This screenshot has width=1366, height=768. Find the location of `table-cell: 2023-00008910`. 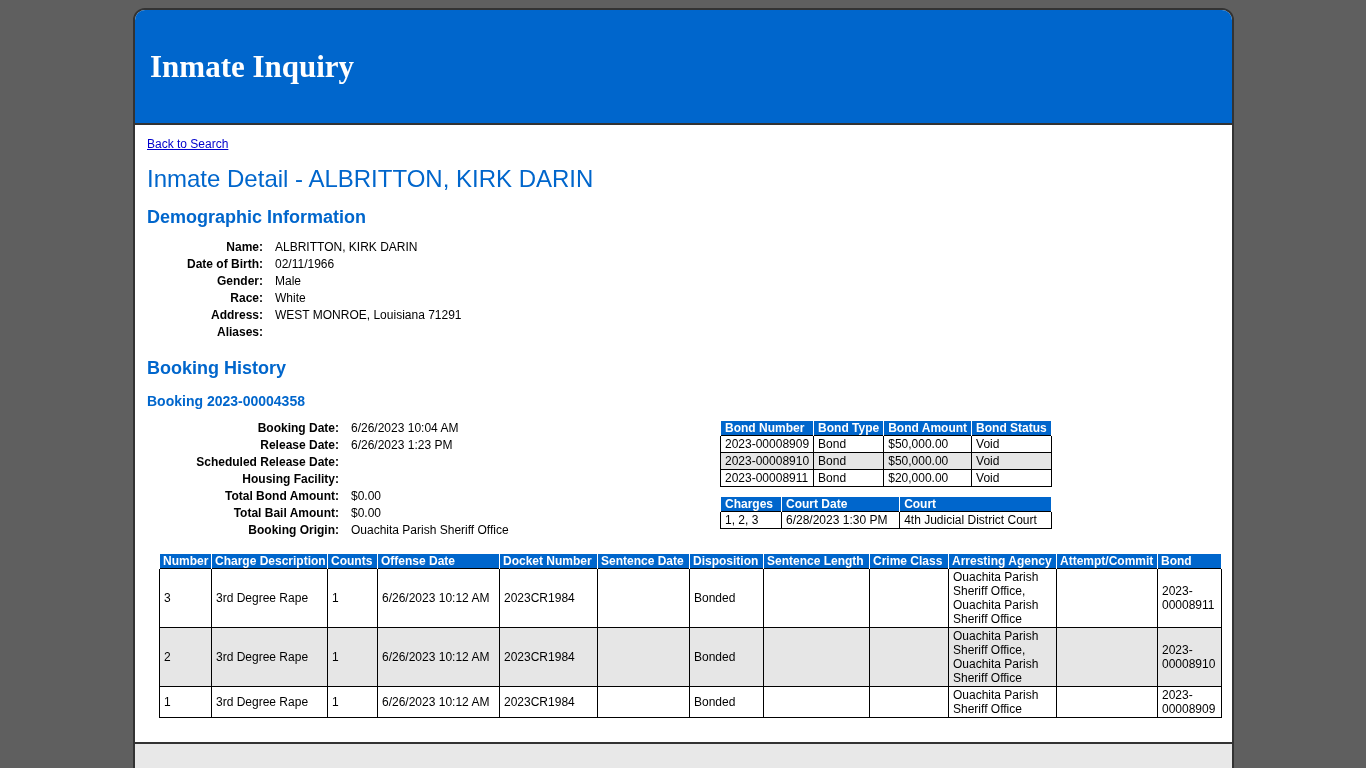

table-cell: 2023-00008910 is located at coordinates (1189, 657).